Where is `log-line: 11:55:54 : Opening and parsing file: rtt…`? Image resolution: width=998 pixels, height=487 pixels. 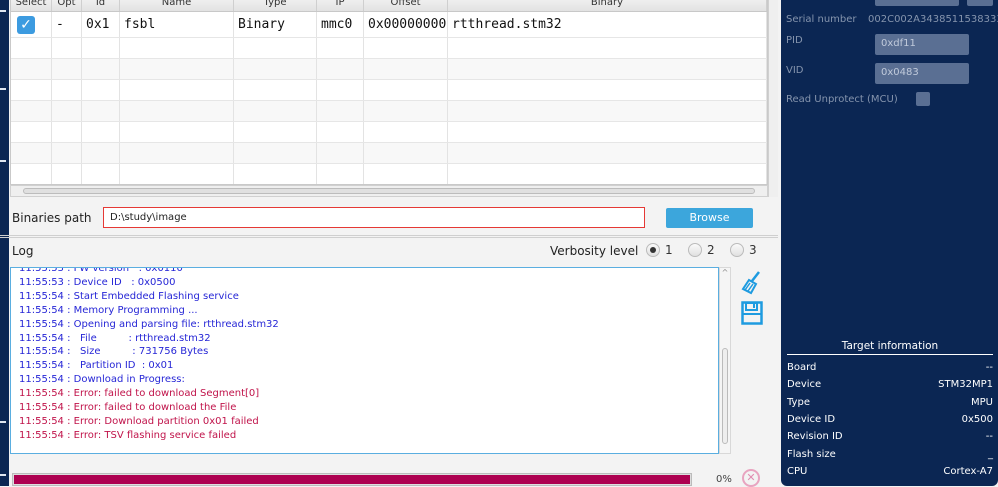 log-line: 11:55:54 : Opening and parsing file: rtt… is located at coordinates (149, 324).